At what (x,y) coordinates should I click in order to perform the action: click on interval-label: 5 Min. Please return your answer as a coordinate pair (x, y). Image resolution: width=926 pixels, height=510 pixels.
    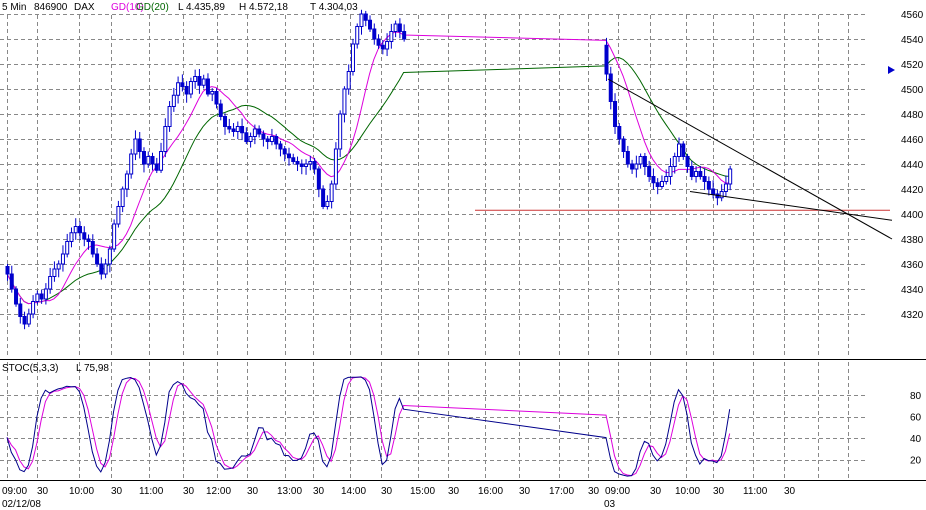
    Looking at the image, I should click on (14, 7).